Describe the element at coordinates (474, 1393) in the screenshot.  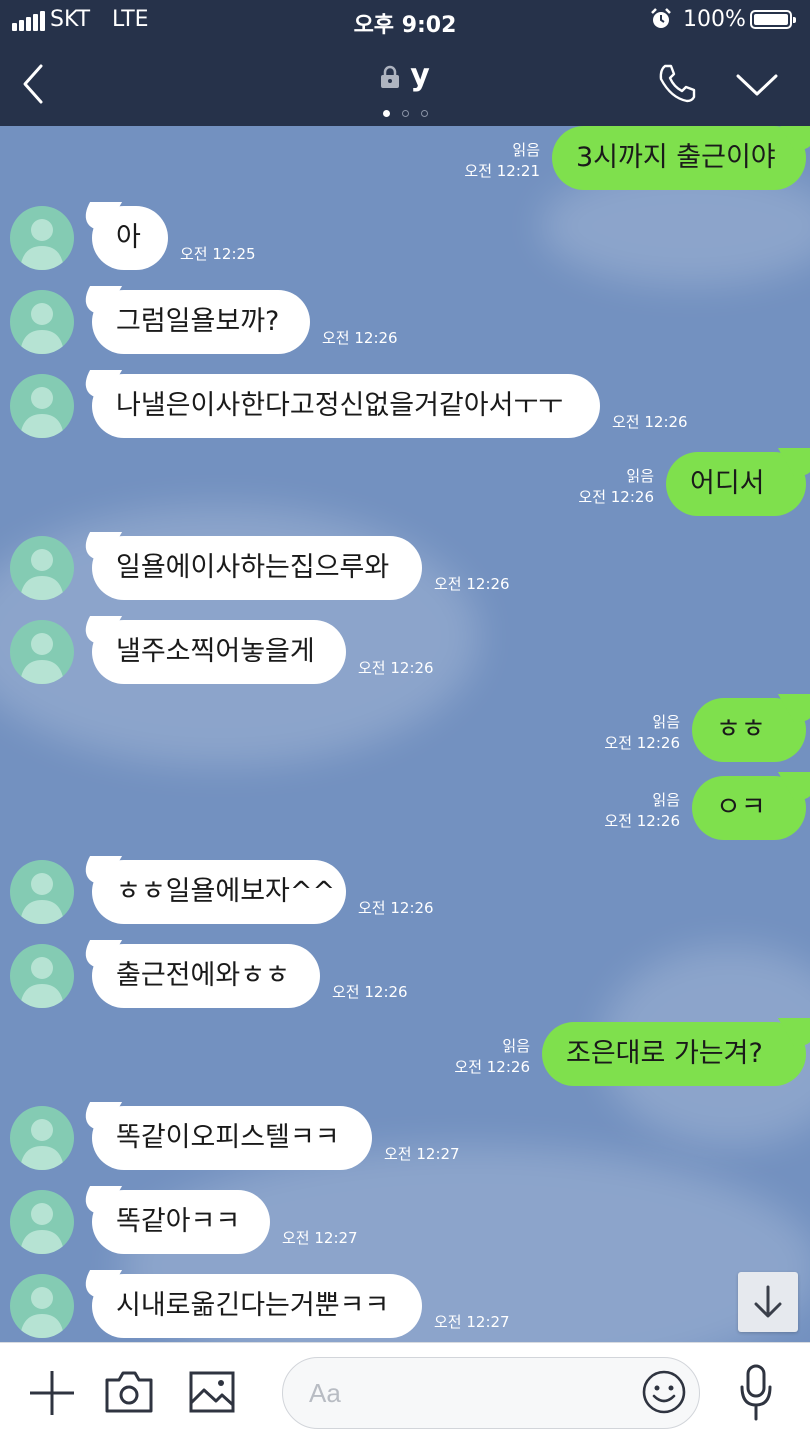
I see `message-input` at that location.